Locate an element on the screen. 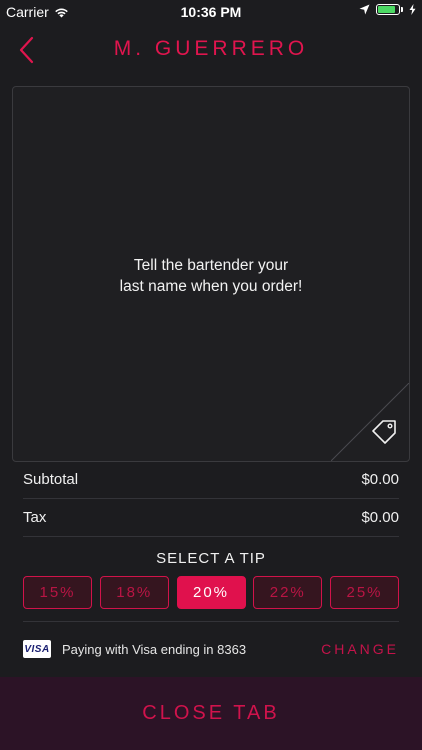  subtotal-row: Subtotal $0.00 is located at coordinates (211, 479).